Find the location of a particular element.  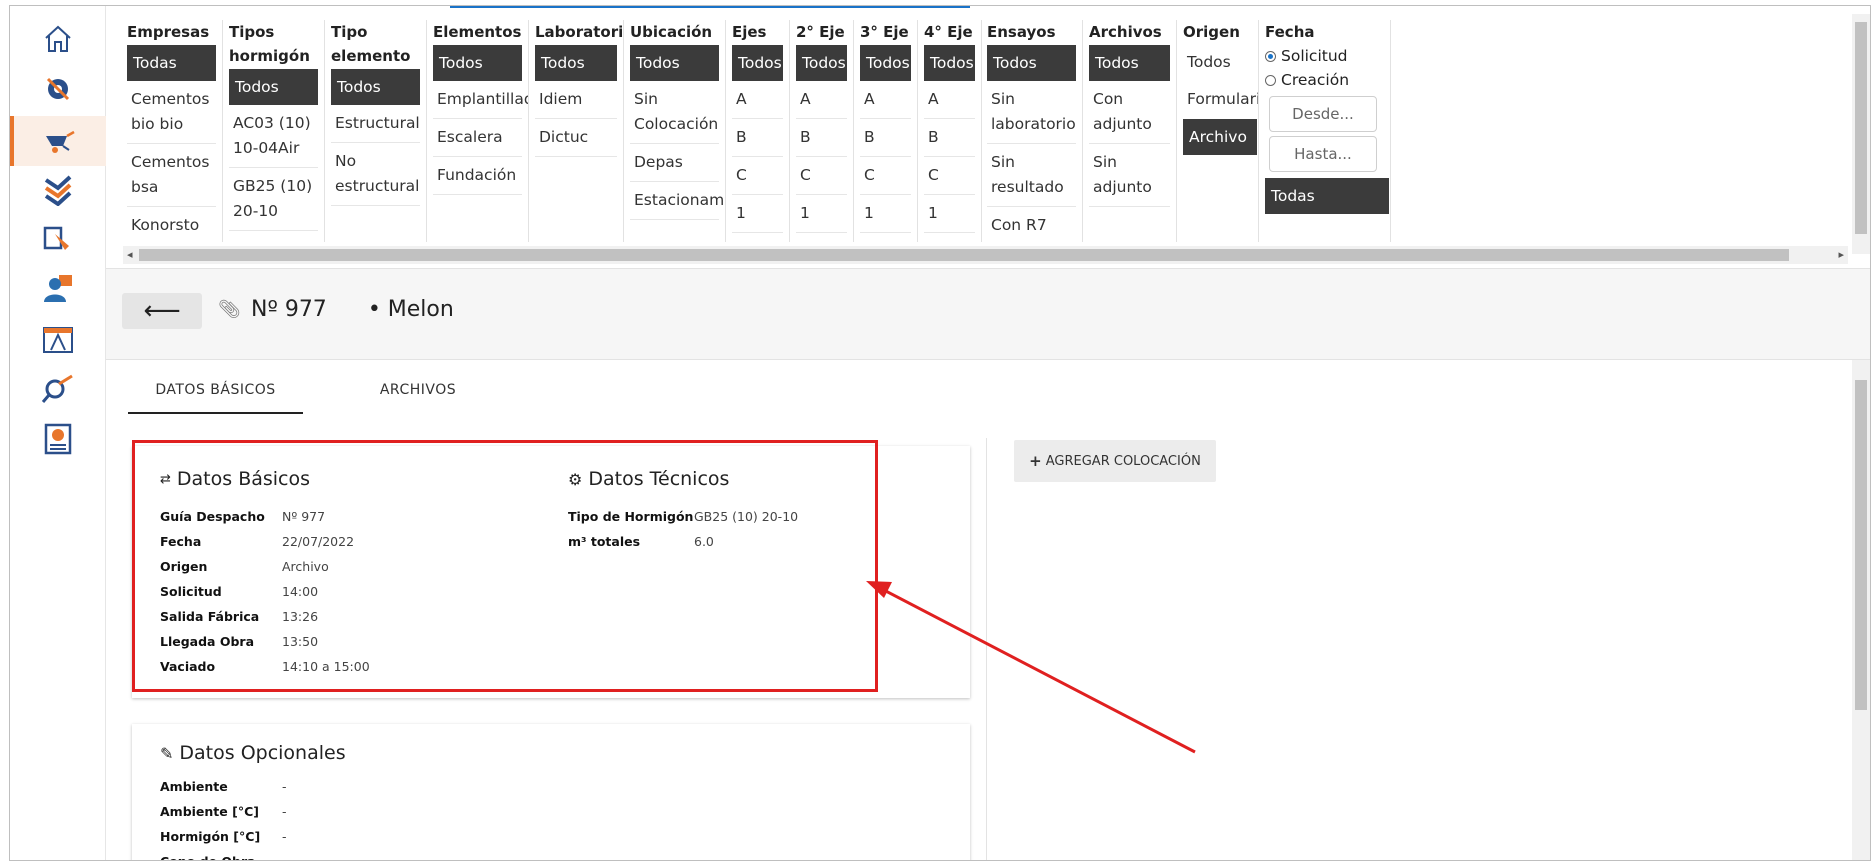

filter-selected-option: Archivo is located at coordinates (1220, 137).